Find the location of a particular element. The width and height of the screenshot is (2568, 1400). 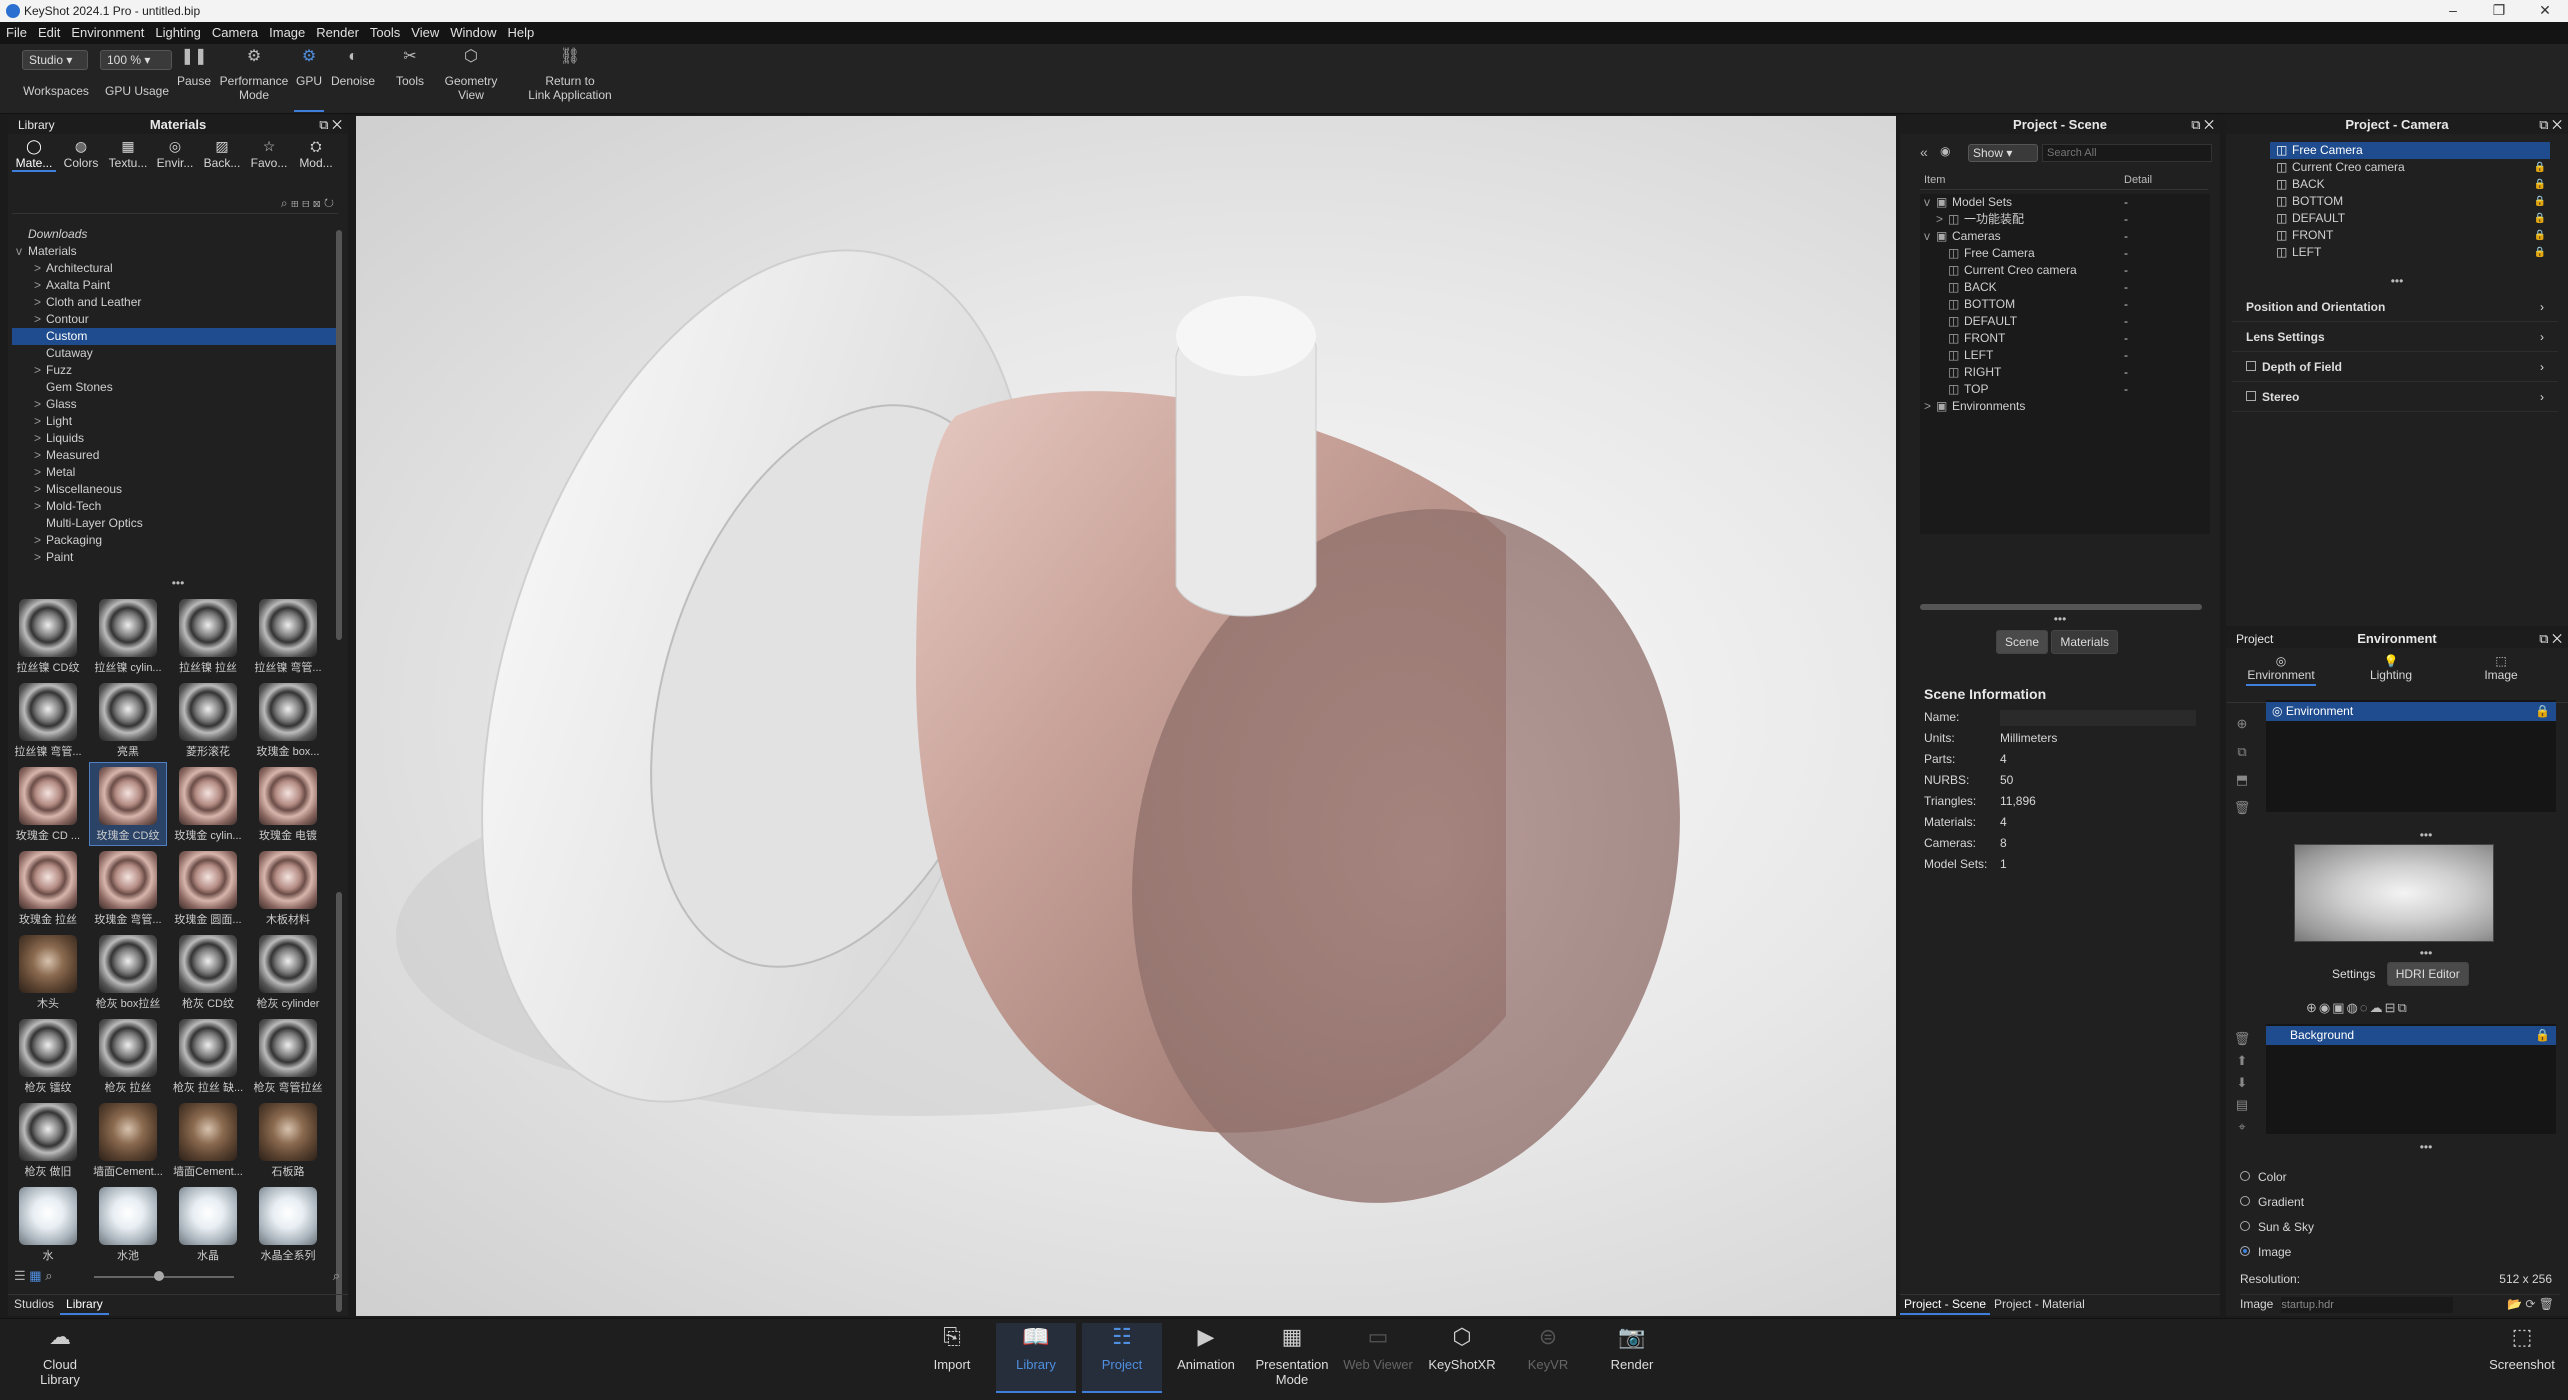

scene-tree-item: ◫ BOTTOM - is located at coordinates (2065, 304).